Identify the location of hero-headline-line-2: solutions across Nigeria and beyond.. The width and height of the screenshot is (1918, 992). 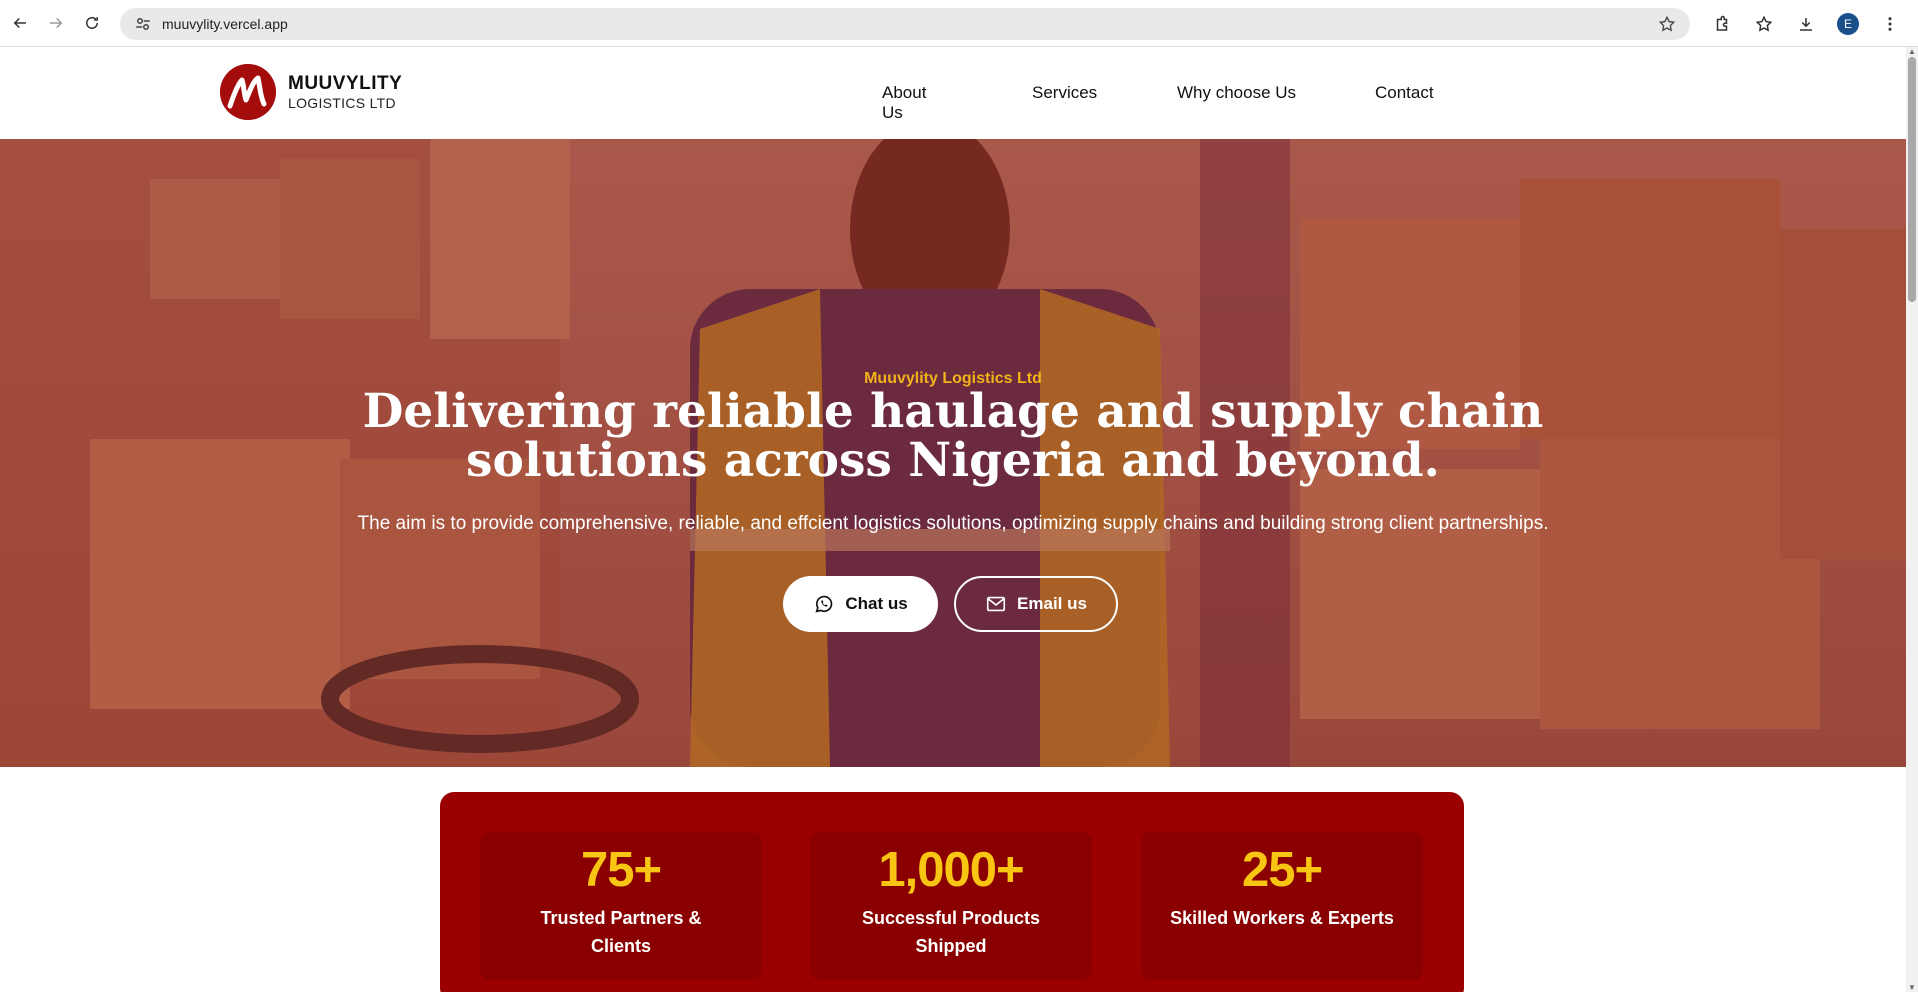
(953, 460).